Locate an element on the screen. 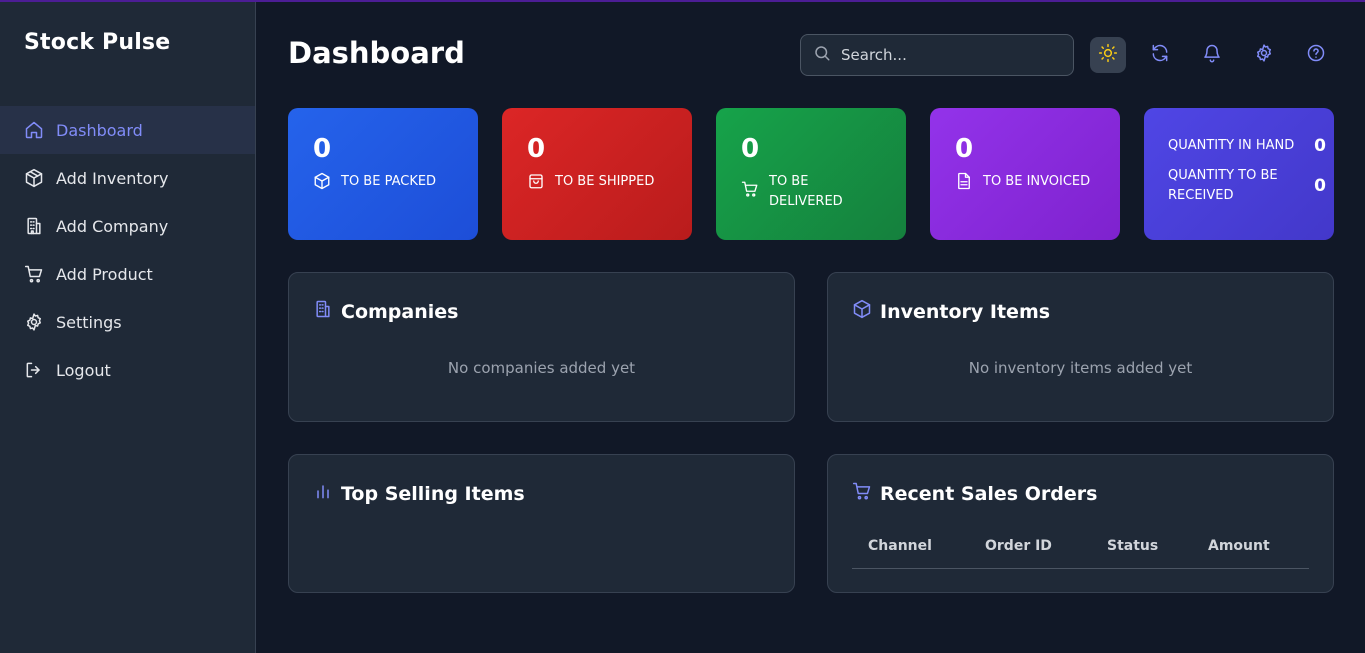 This screenshot has height=653, width=1365. refresh-button is located at coordinates (1160, 55).